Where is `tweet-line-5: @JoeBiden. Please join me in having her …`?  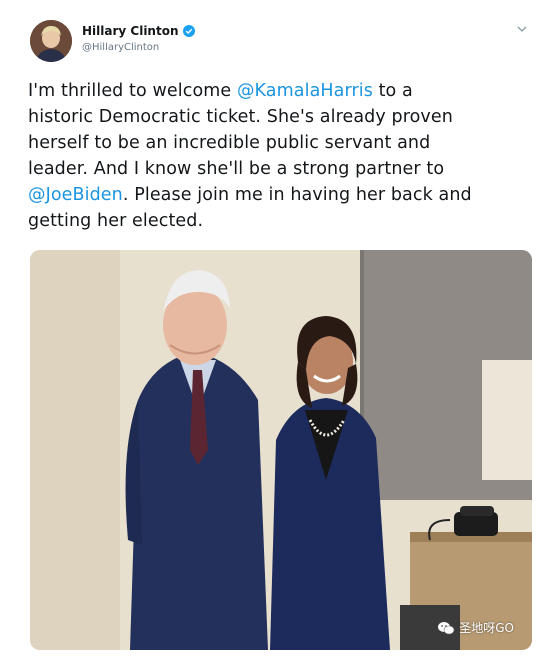
tweet-line-5: @JoeBiden. Please join me in having her … is located at coordinates (278, 195).